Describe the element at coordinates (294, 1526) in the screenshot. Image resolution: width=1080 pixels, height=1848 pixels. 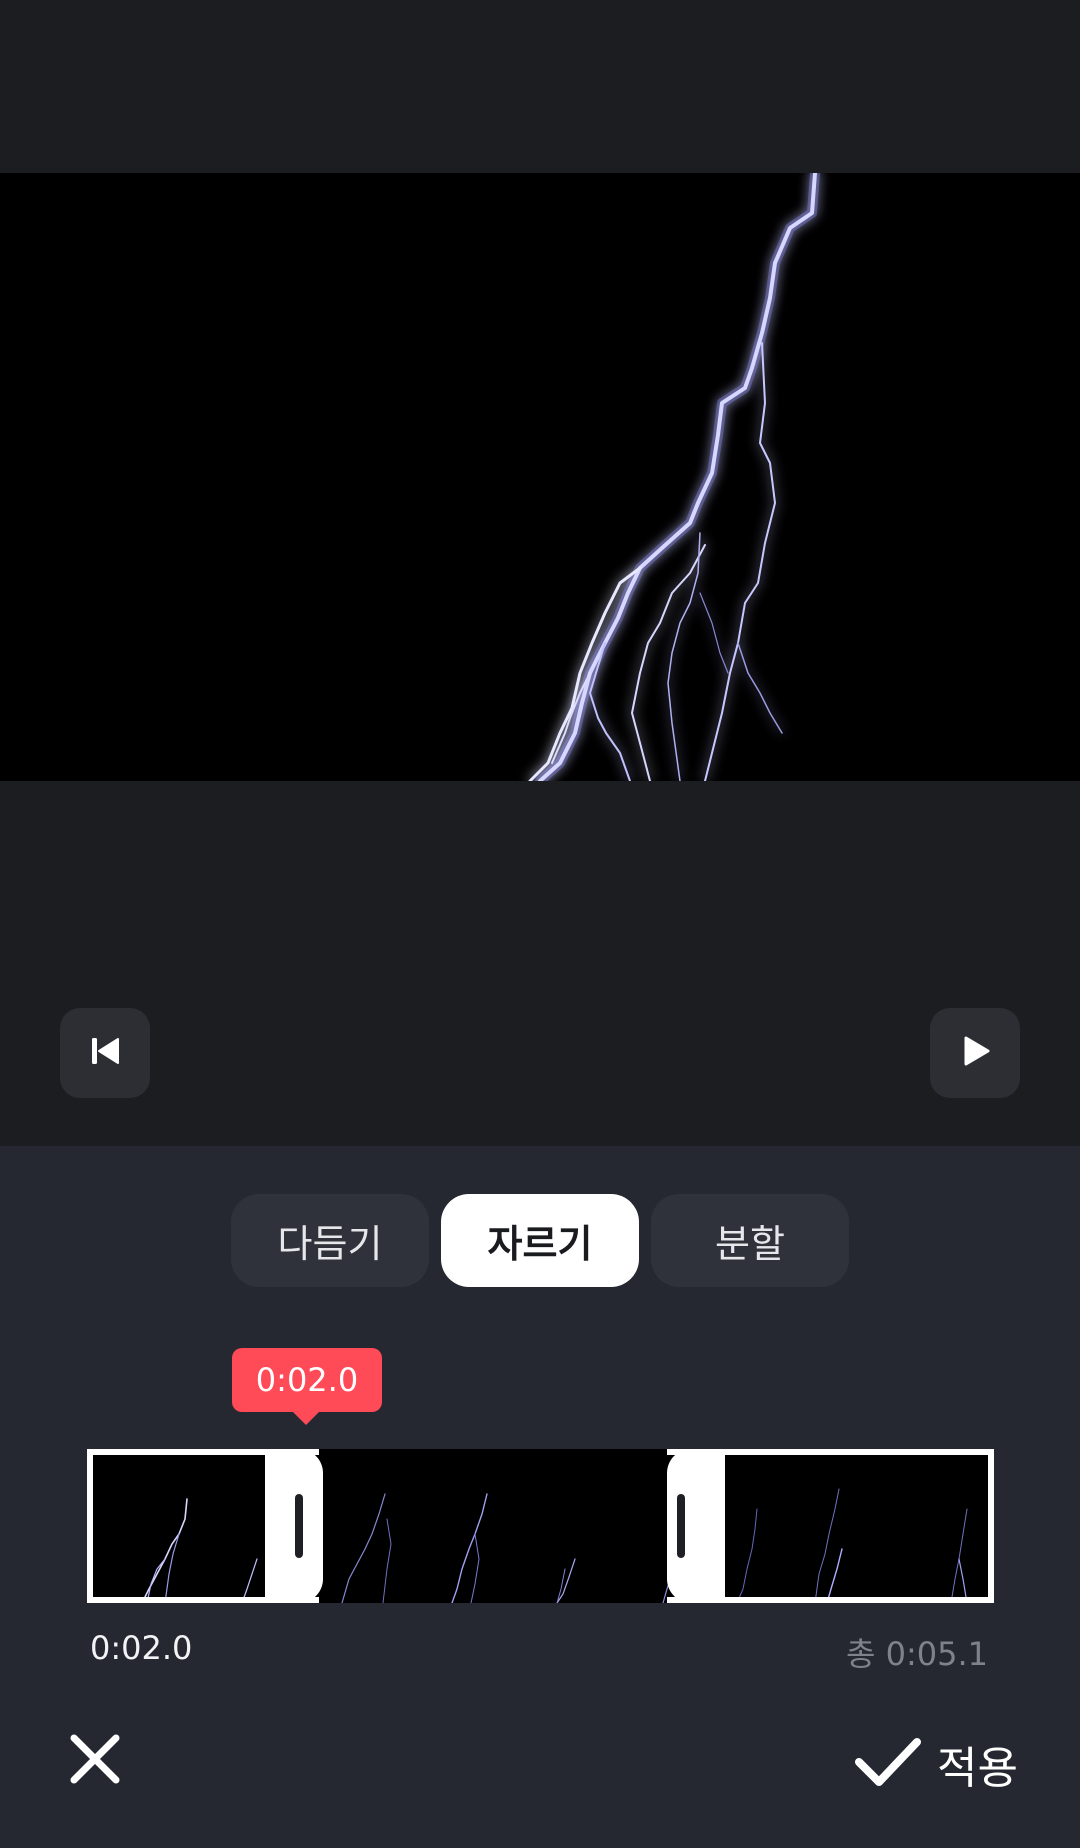
I see `trim-handle-start` at that location.